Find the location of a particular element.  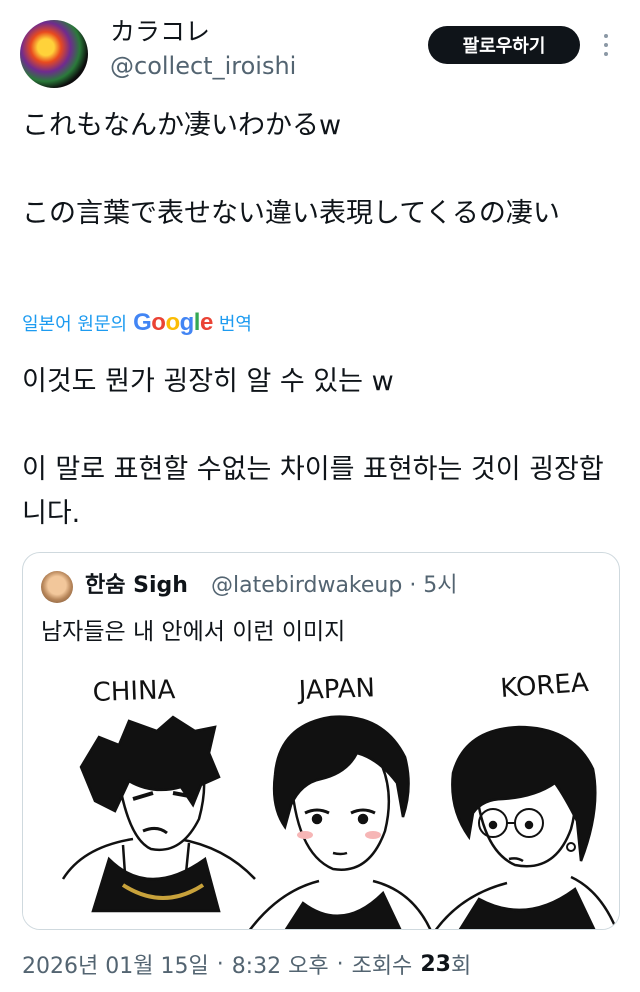

tweet-meta: 2026년 01월 15일 · 8:32 오후 · 조회수 23 회 is located at coordinates (246, 964).